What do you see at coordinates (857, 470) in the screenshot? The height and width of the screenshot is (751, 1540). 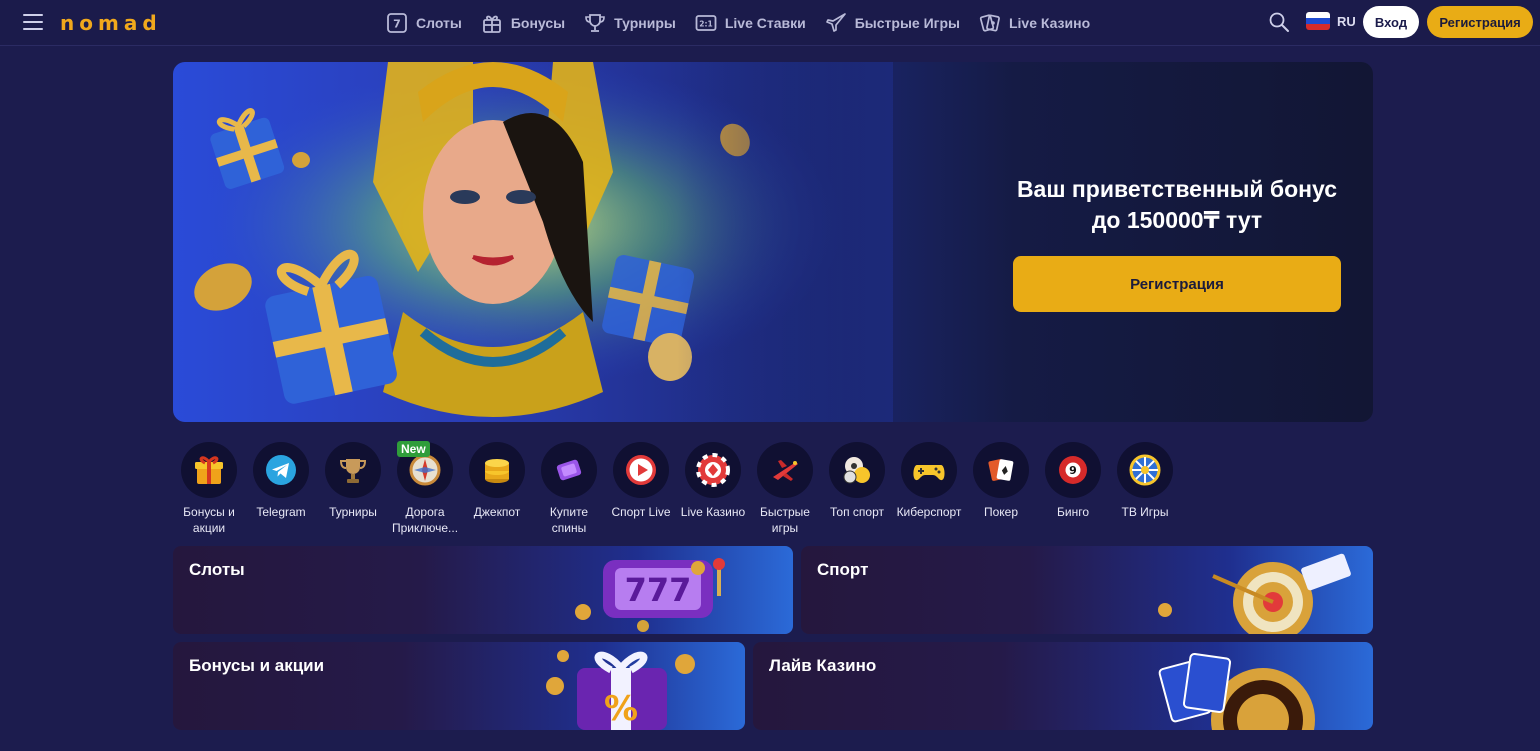 I see `sport-balls-icon` at bounding box center [857, 470].